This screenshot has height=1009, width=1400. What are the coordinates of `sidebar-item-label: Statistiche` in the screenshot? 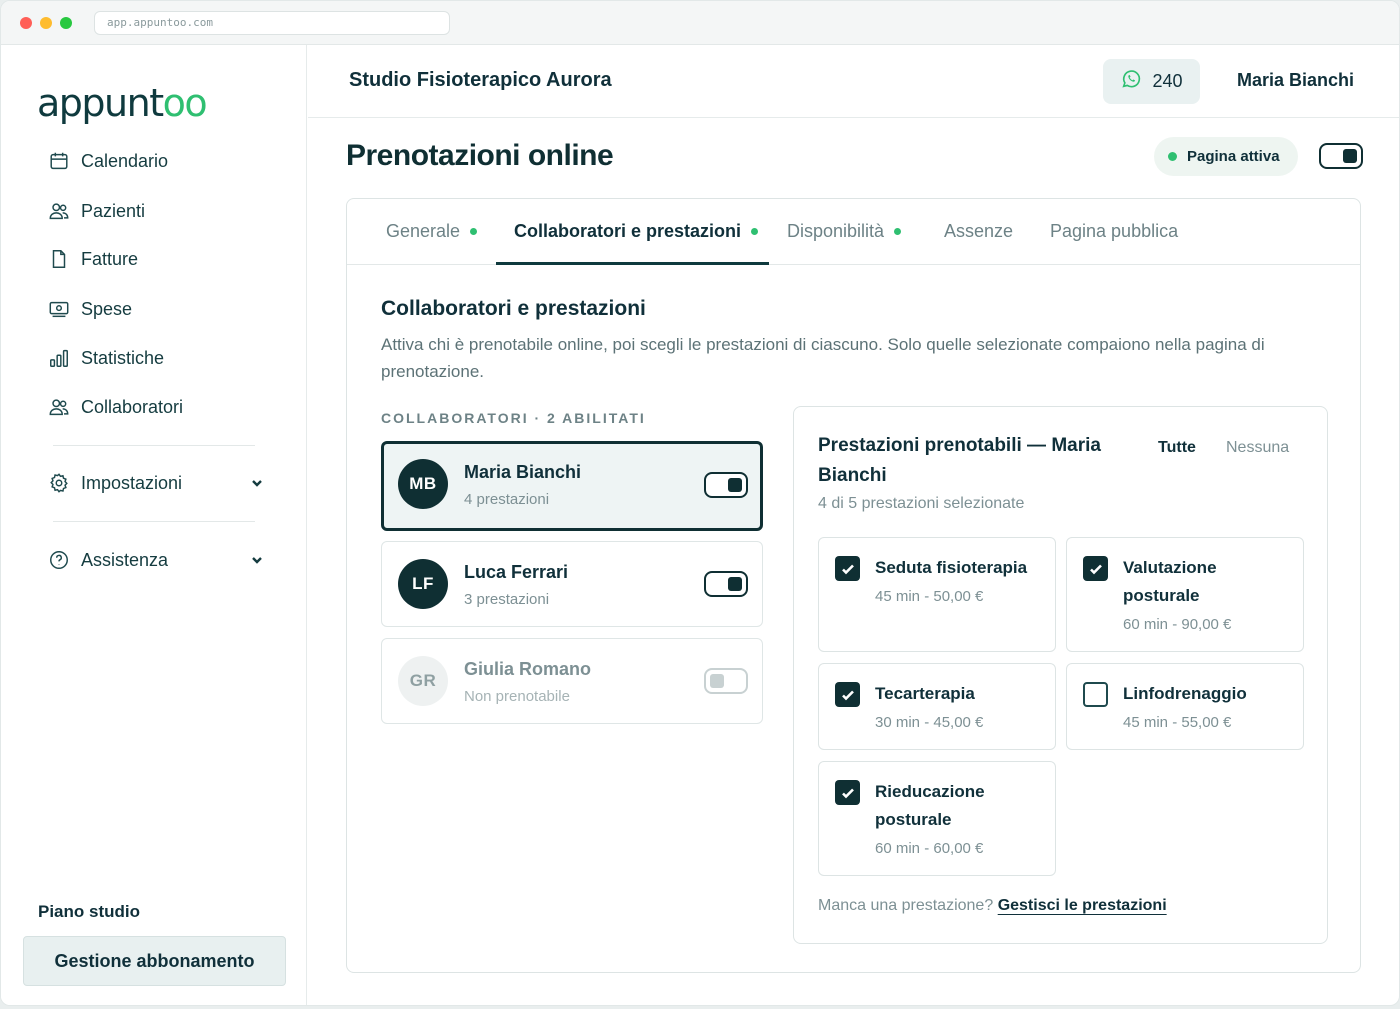 It's located at (123, 357).